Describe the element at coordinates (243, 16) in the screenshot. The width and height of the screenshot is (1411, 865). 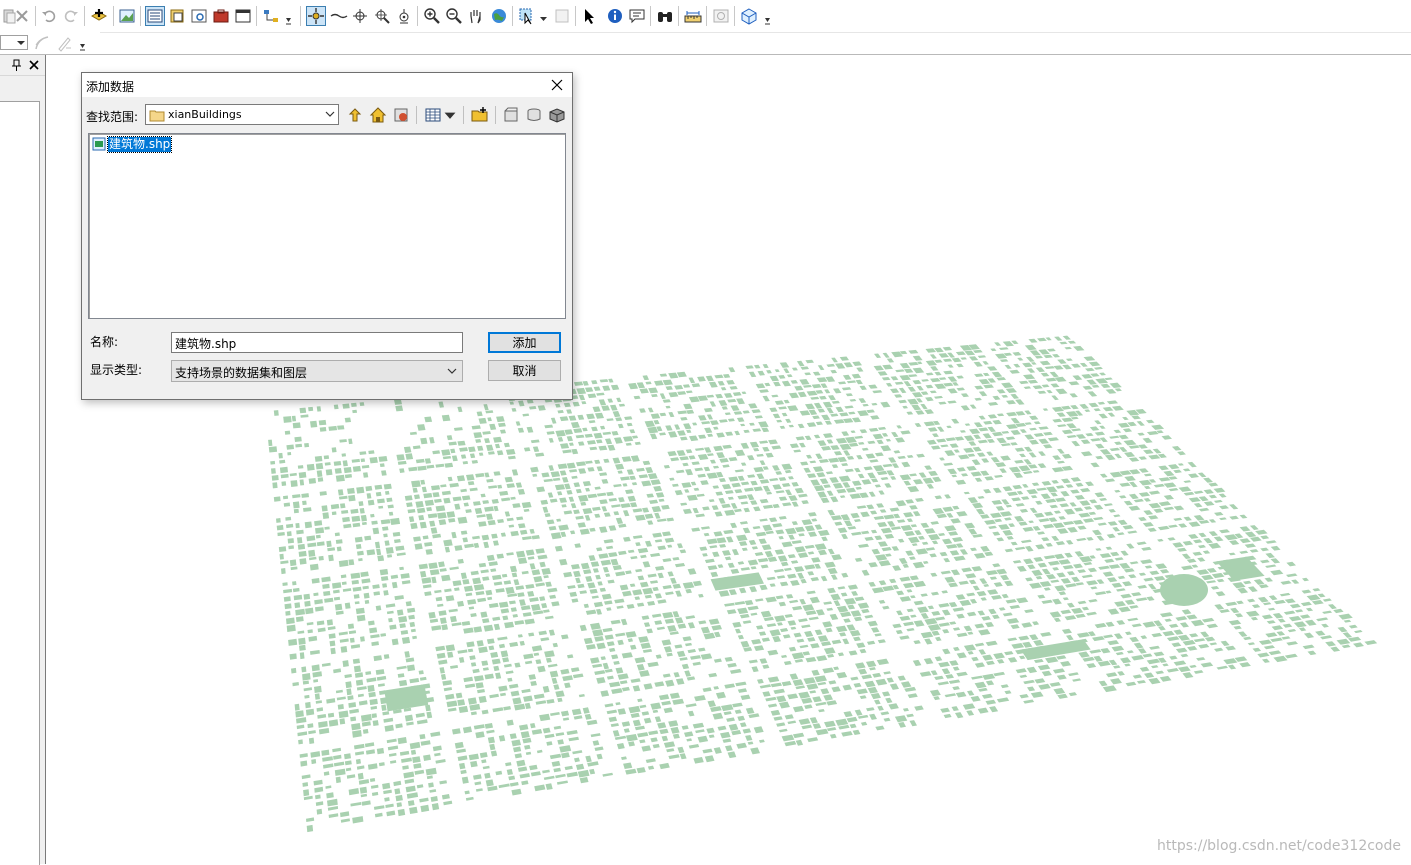
I see `python-window-icon` at that location.